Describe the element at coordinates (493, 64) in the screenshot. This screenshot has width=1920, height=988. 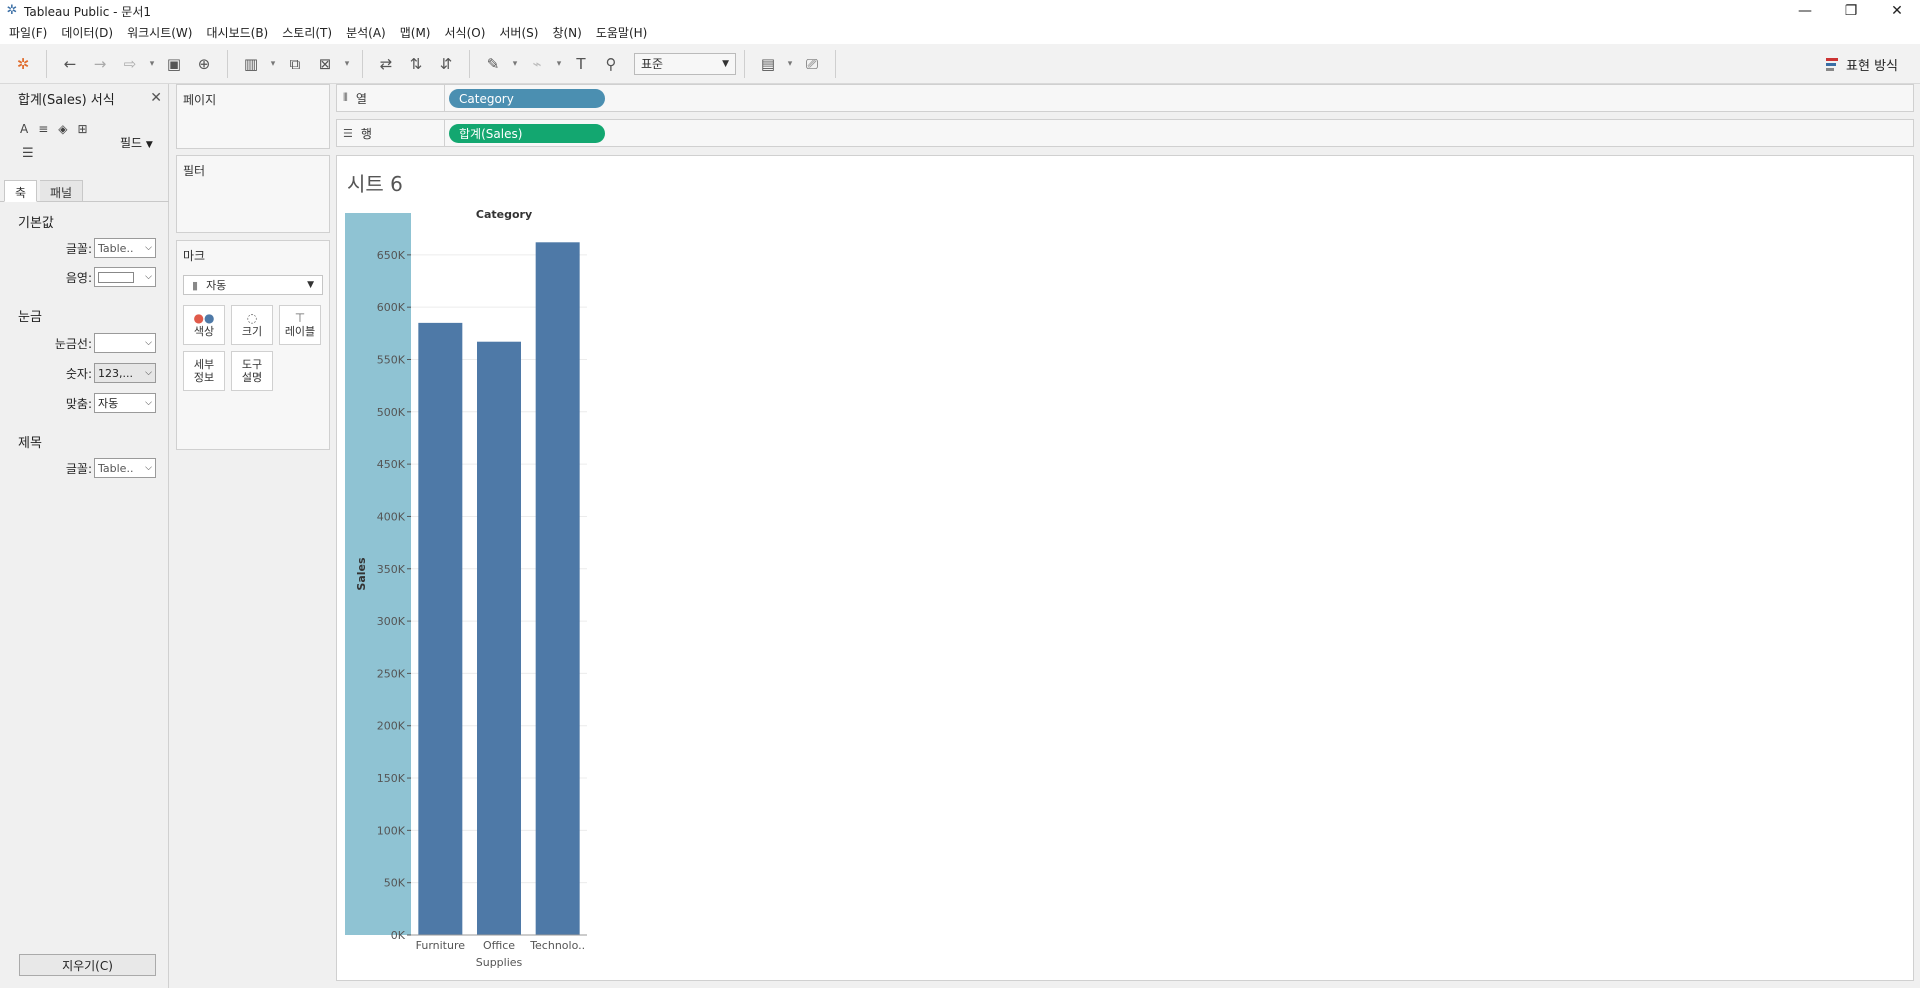
I see `highlight-icon: ✎` at that location.